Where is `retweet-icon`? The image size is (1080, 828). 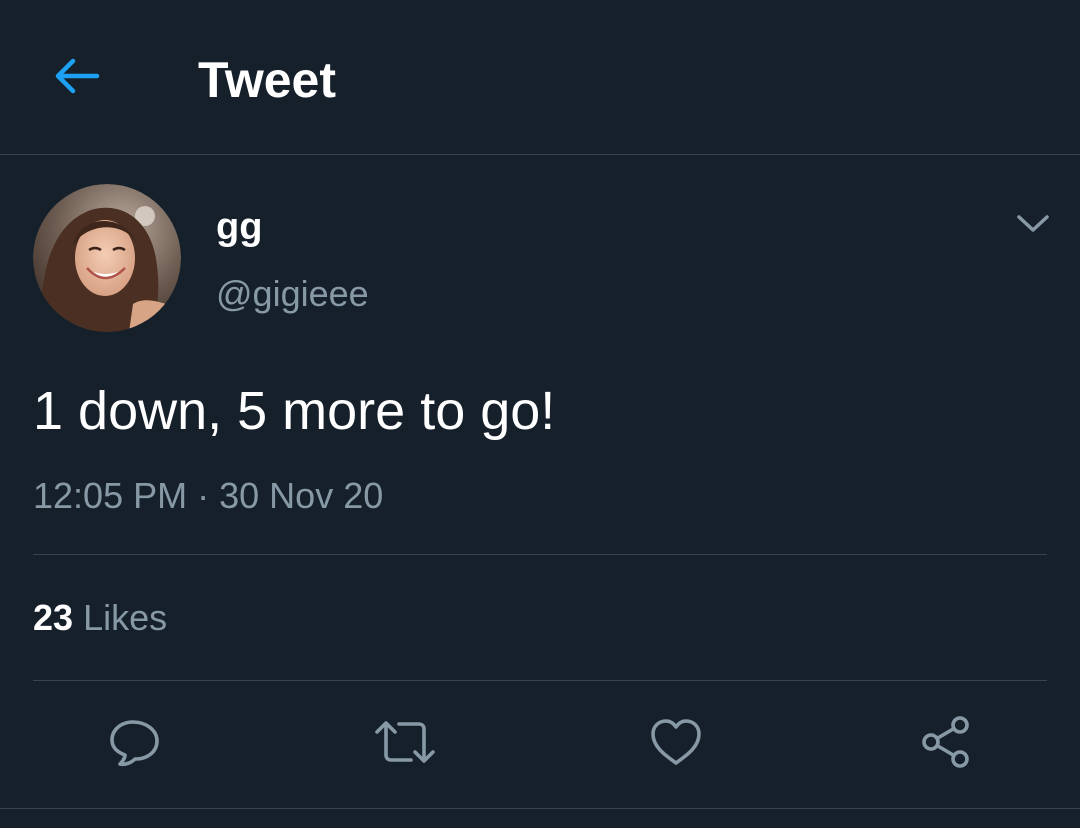
retweet-icon is located at coordinates (405, 744).